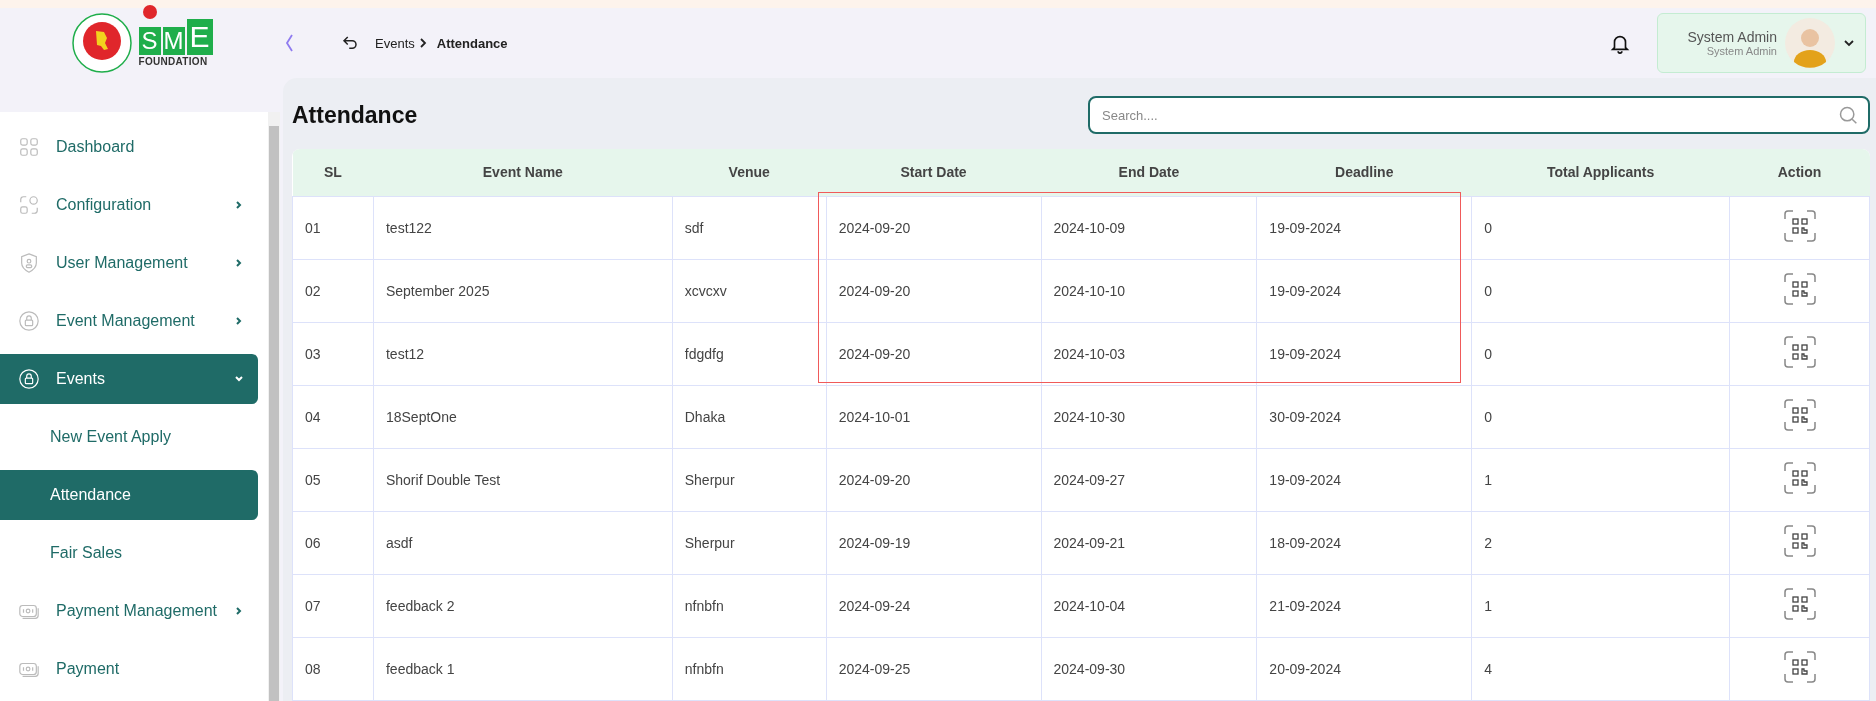 The height and width of the screenshot is (701, 1876). What do you see at coordinates (523, 228) in the screenshot?
I see `table-cell: test122` at bounding box center [523, 228].